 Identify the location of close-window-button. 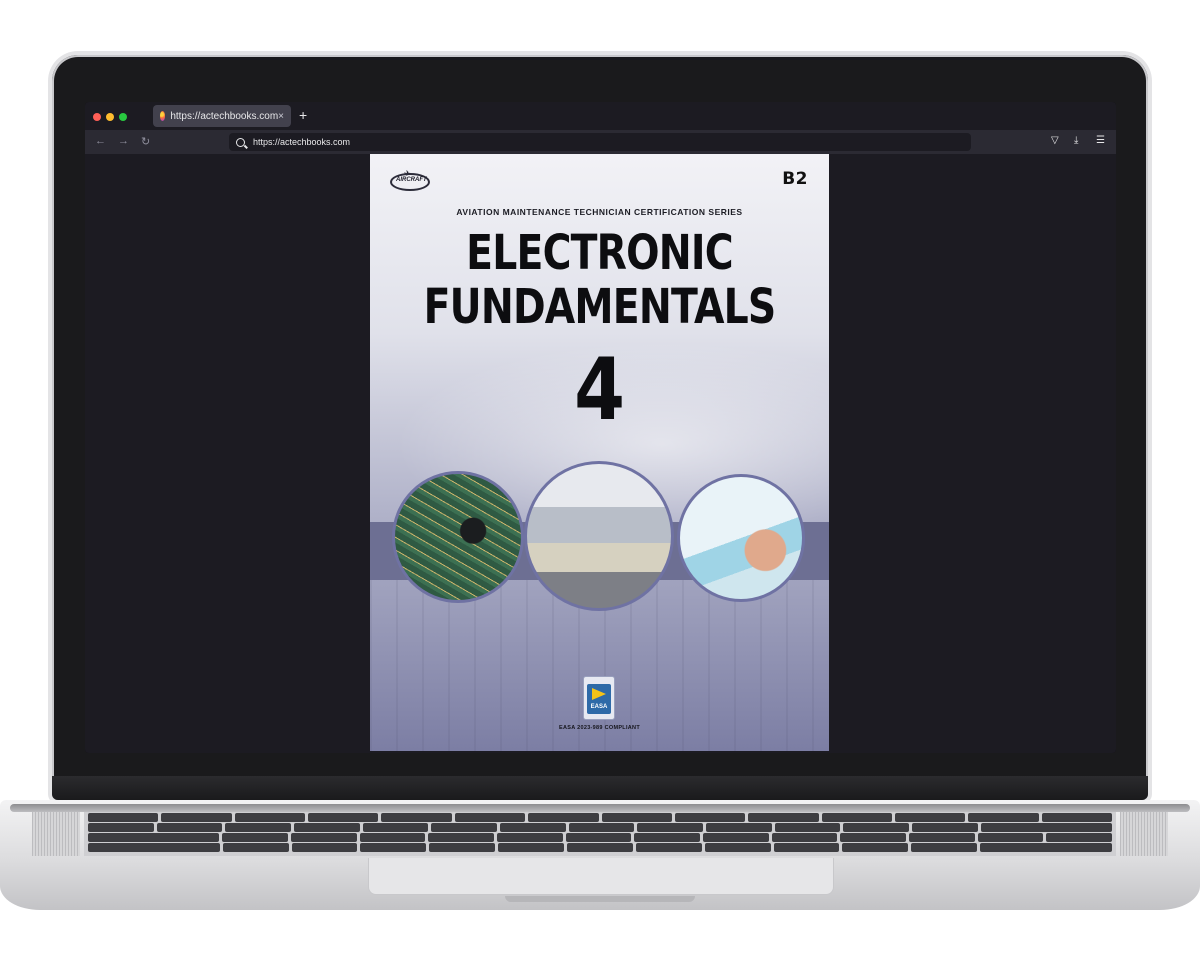
(97, 117).